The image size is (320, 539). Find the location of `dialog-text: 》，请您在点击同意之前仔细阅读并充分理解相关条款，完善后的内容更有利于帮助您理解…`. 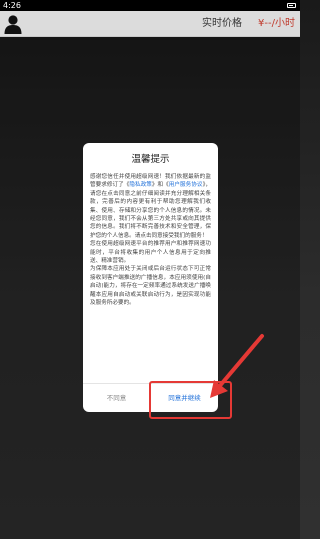

dialog-text: 》，请您在点击同意之前仔细阅读并充分理解相关条款，完善后的内容更有利于帮助您理解… is located at coordinates (150, 244).